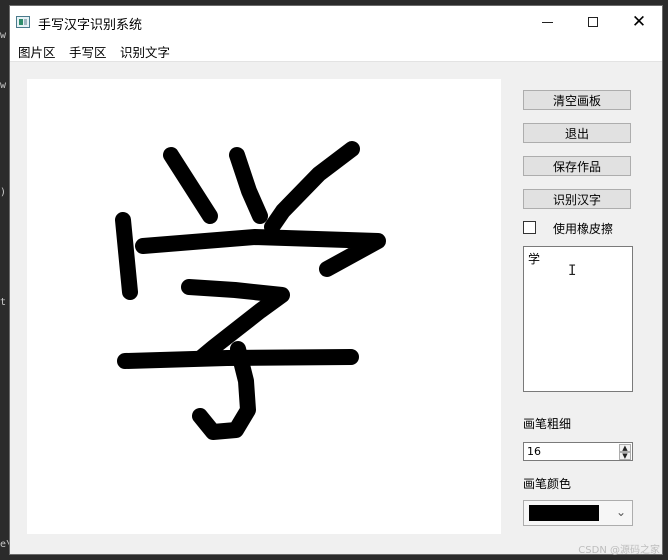  I want to click on spin-up-icon: ▲, so click(625, 448).